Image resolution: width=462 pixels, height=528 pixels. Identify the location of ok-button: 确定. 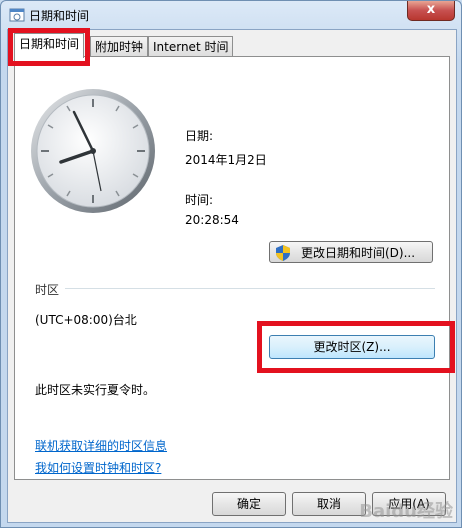
(249, 504).